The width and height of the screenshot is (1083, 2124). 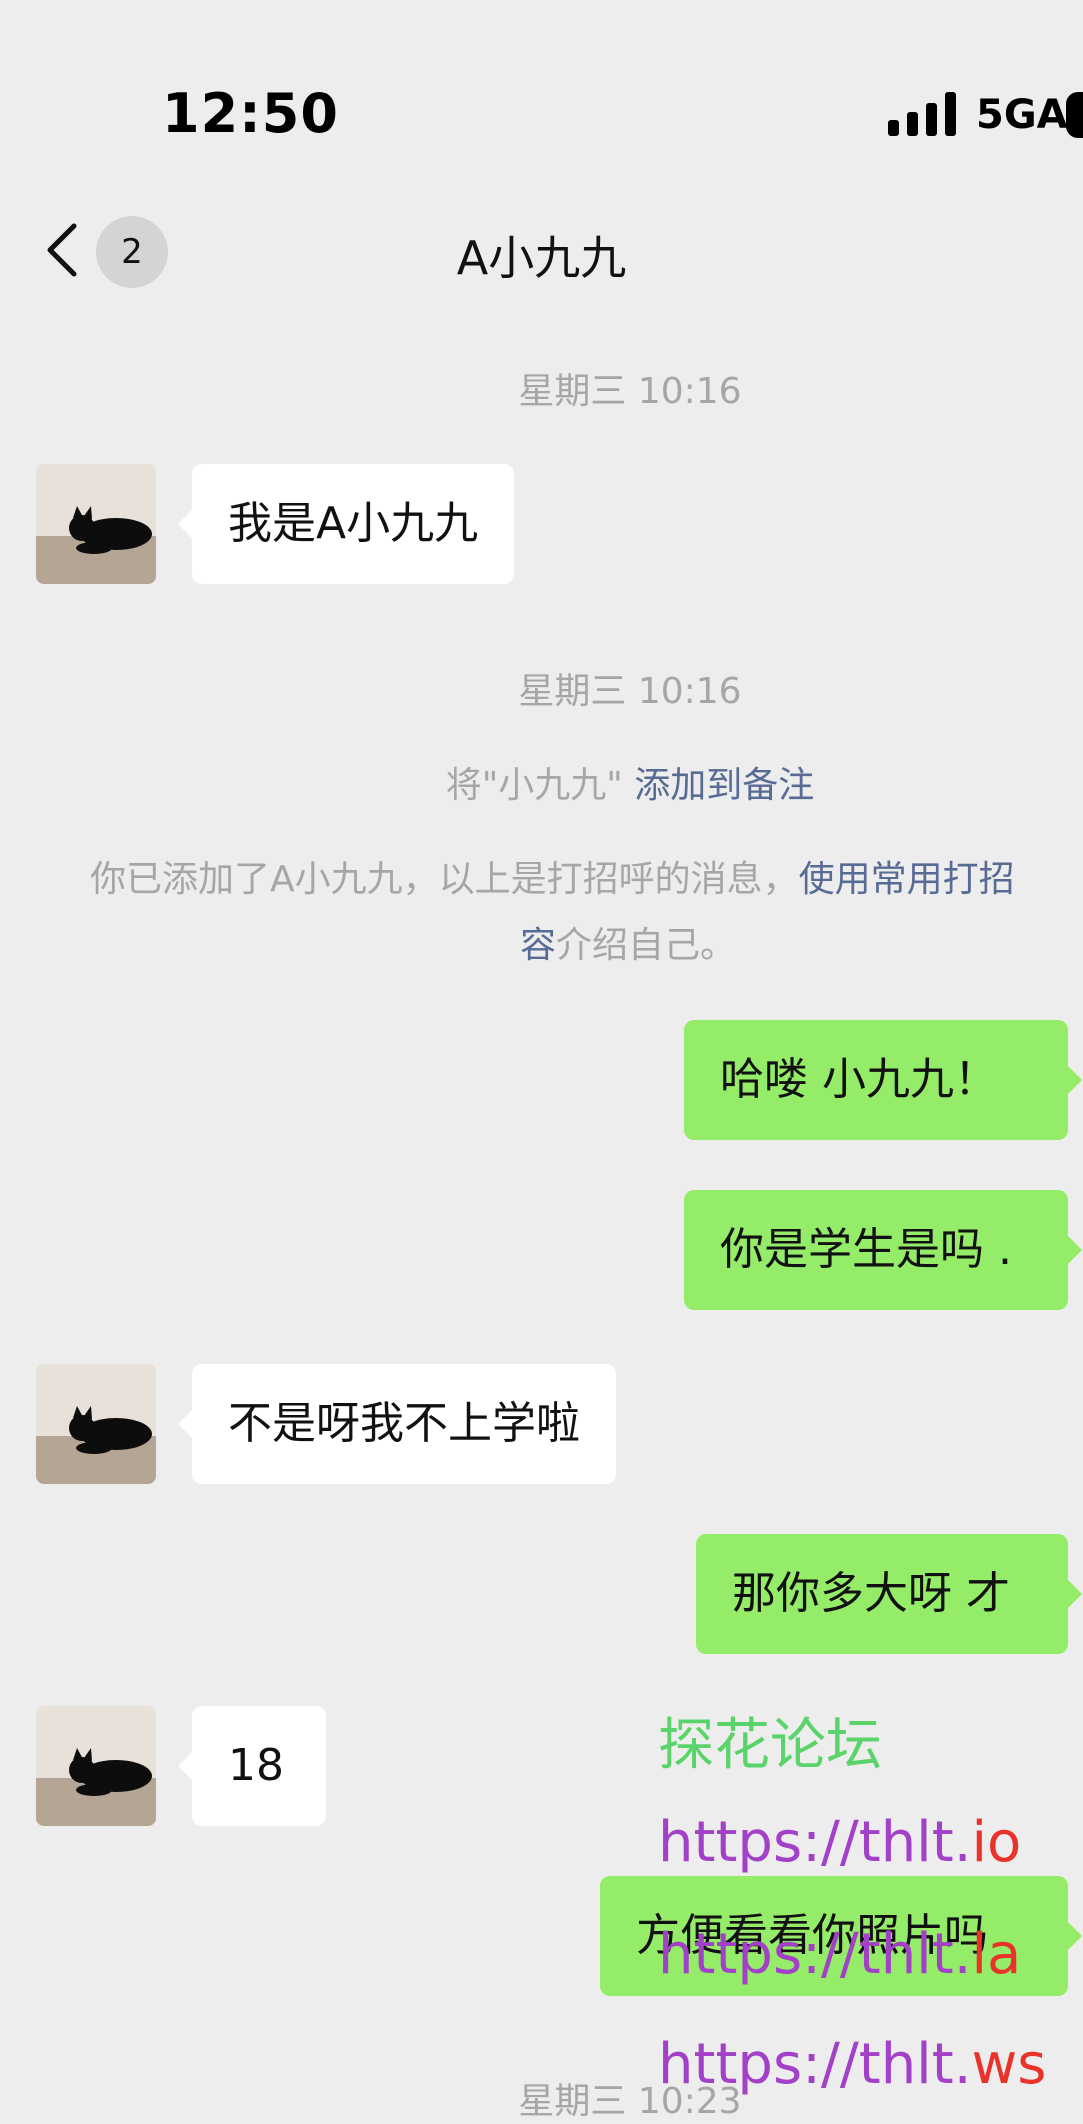 I want to click on watermark-title: 探花论坛, so click(x=770, y=1745).